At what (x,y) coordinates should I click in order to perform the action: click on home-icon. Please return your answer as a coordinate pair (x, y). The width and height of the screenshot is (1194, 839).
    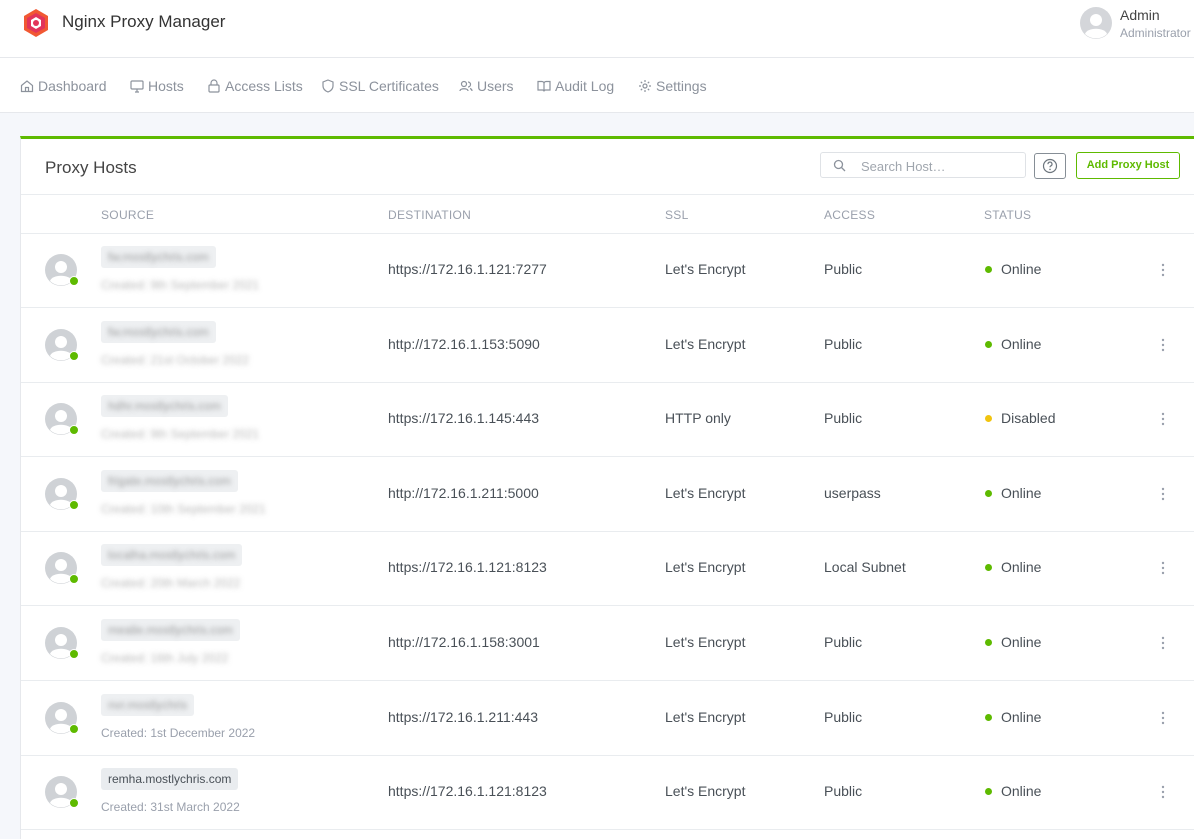
    Looking at the image, I should click on (27, 86).